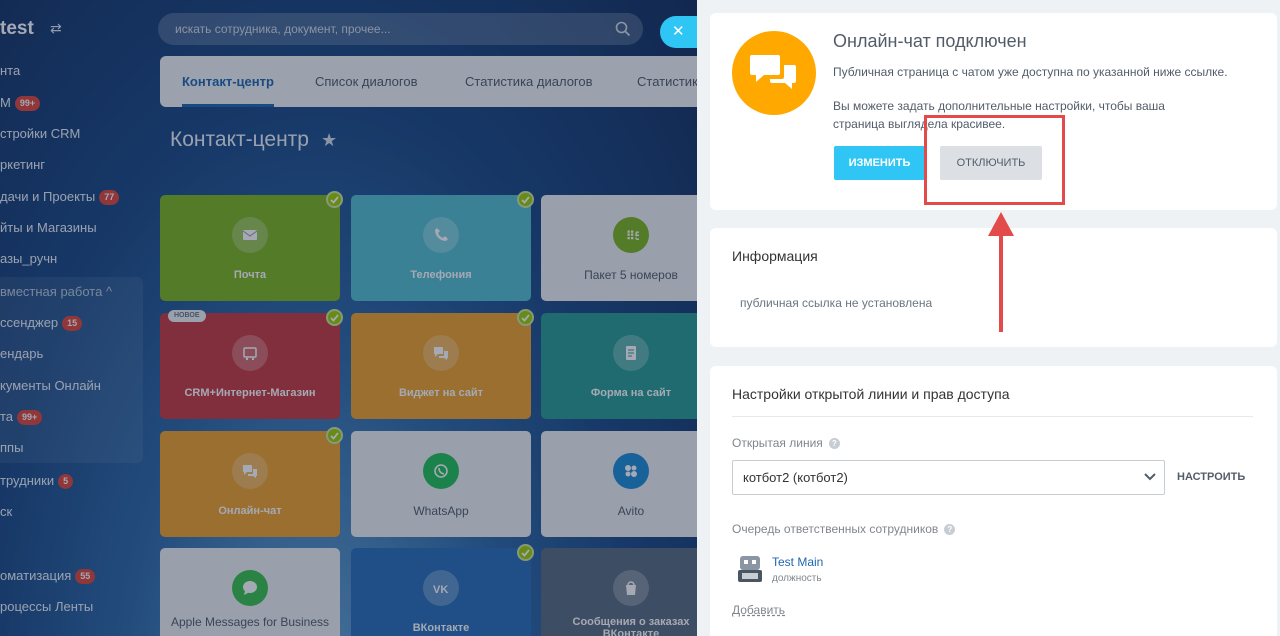  Describe the element at coordinates (66, 481) in the screenshot. I see `counter-badge: 5` at that location.